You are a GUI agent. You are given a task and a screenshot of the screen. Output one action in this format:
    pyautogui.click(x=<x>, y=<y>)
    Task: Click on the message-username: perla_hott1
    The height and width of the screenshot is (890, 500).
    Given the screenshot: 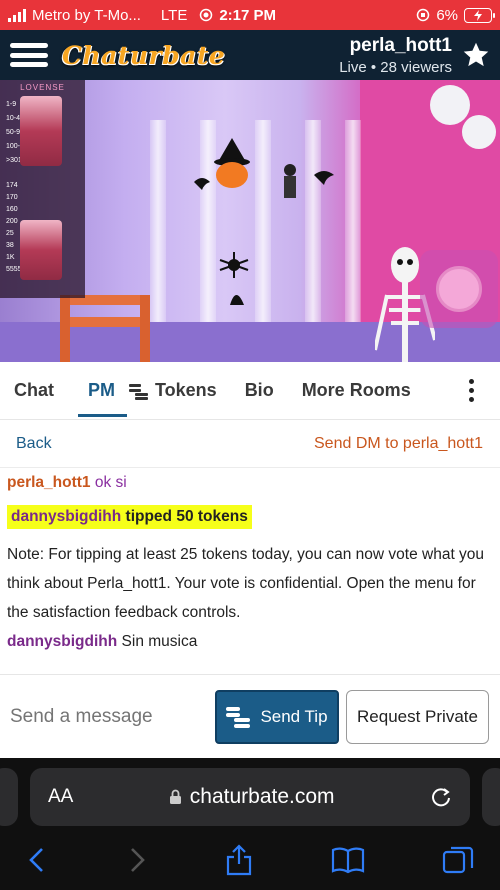 What is the action you would take?
    pyautogui.click(x=49, y=482)
    